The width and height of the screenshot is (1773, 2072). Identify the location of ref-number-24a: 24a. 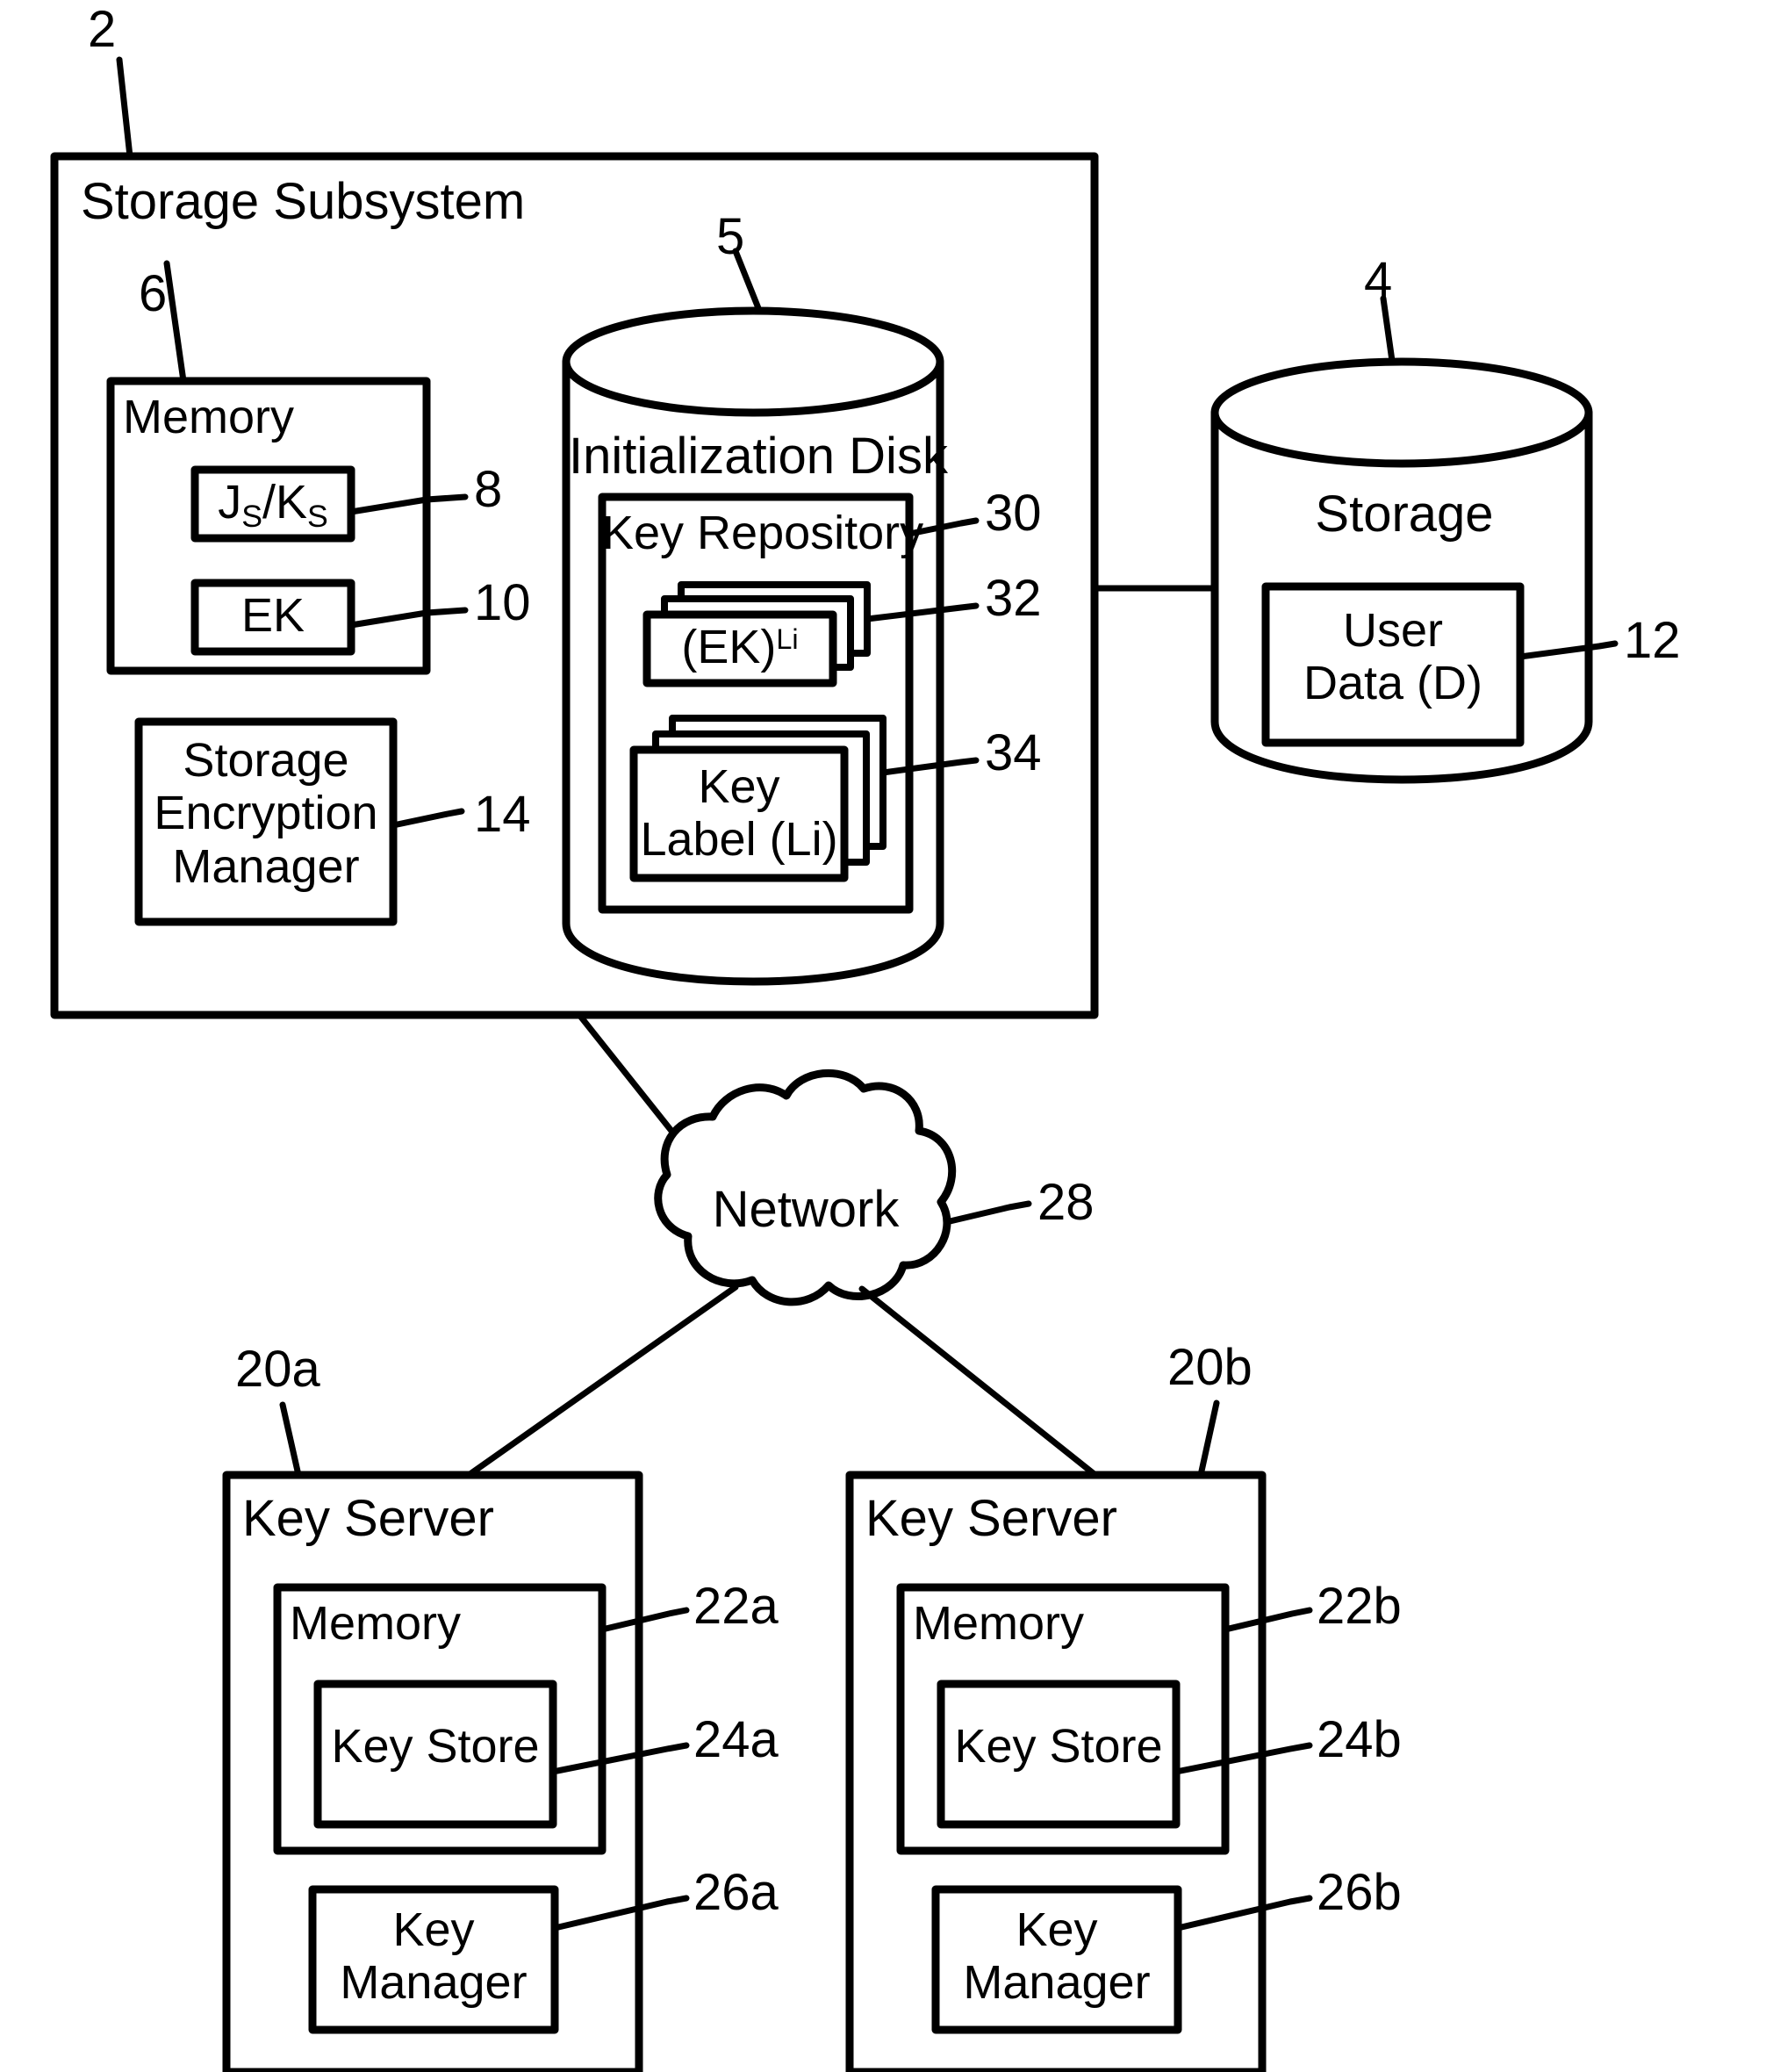
(736, 1739).